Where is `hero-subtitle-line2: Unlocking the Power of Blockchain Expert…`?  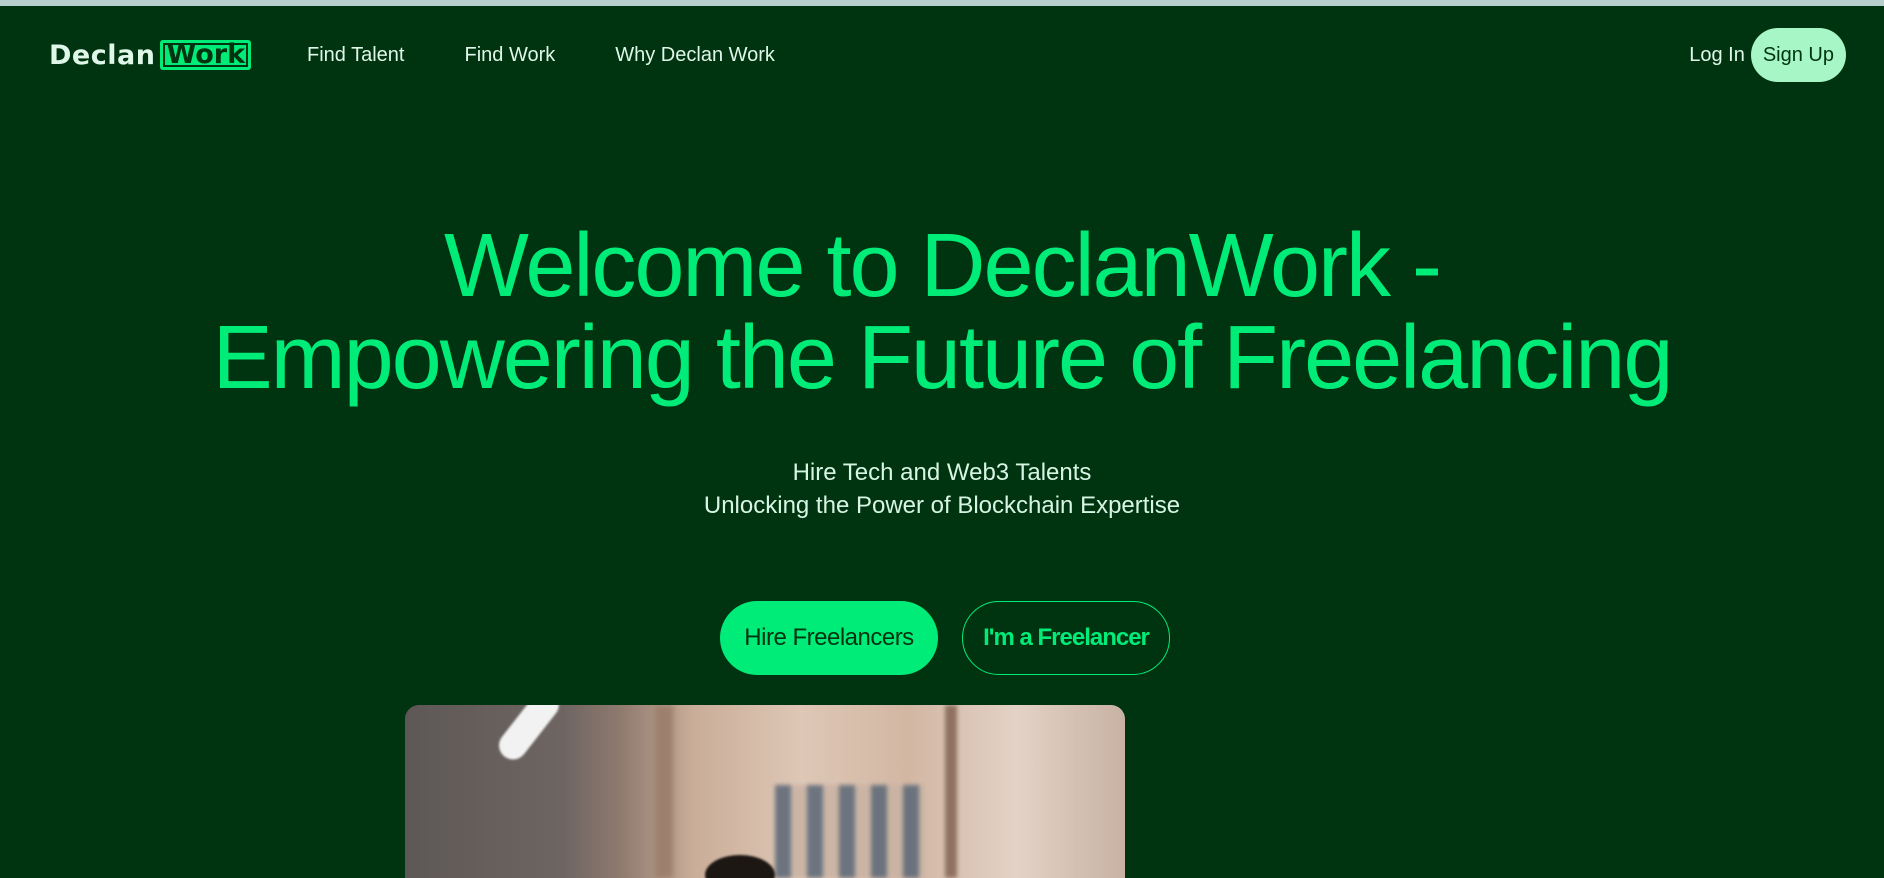
hero-subtitle-line2: Unlocking the Power of Blockchain Expert… is located at coordinates (942, 505).